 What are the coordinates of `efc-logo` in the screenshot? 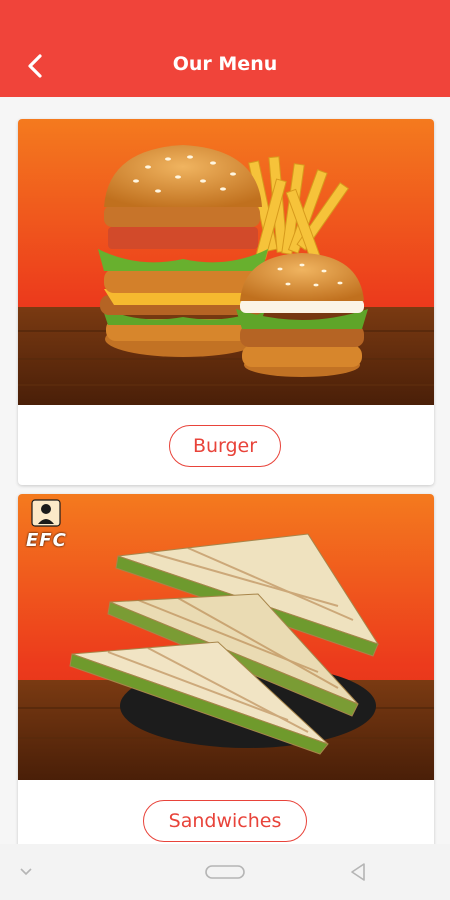 It's located at (46, 513).